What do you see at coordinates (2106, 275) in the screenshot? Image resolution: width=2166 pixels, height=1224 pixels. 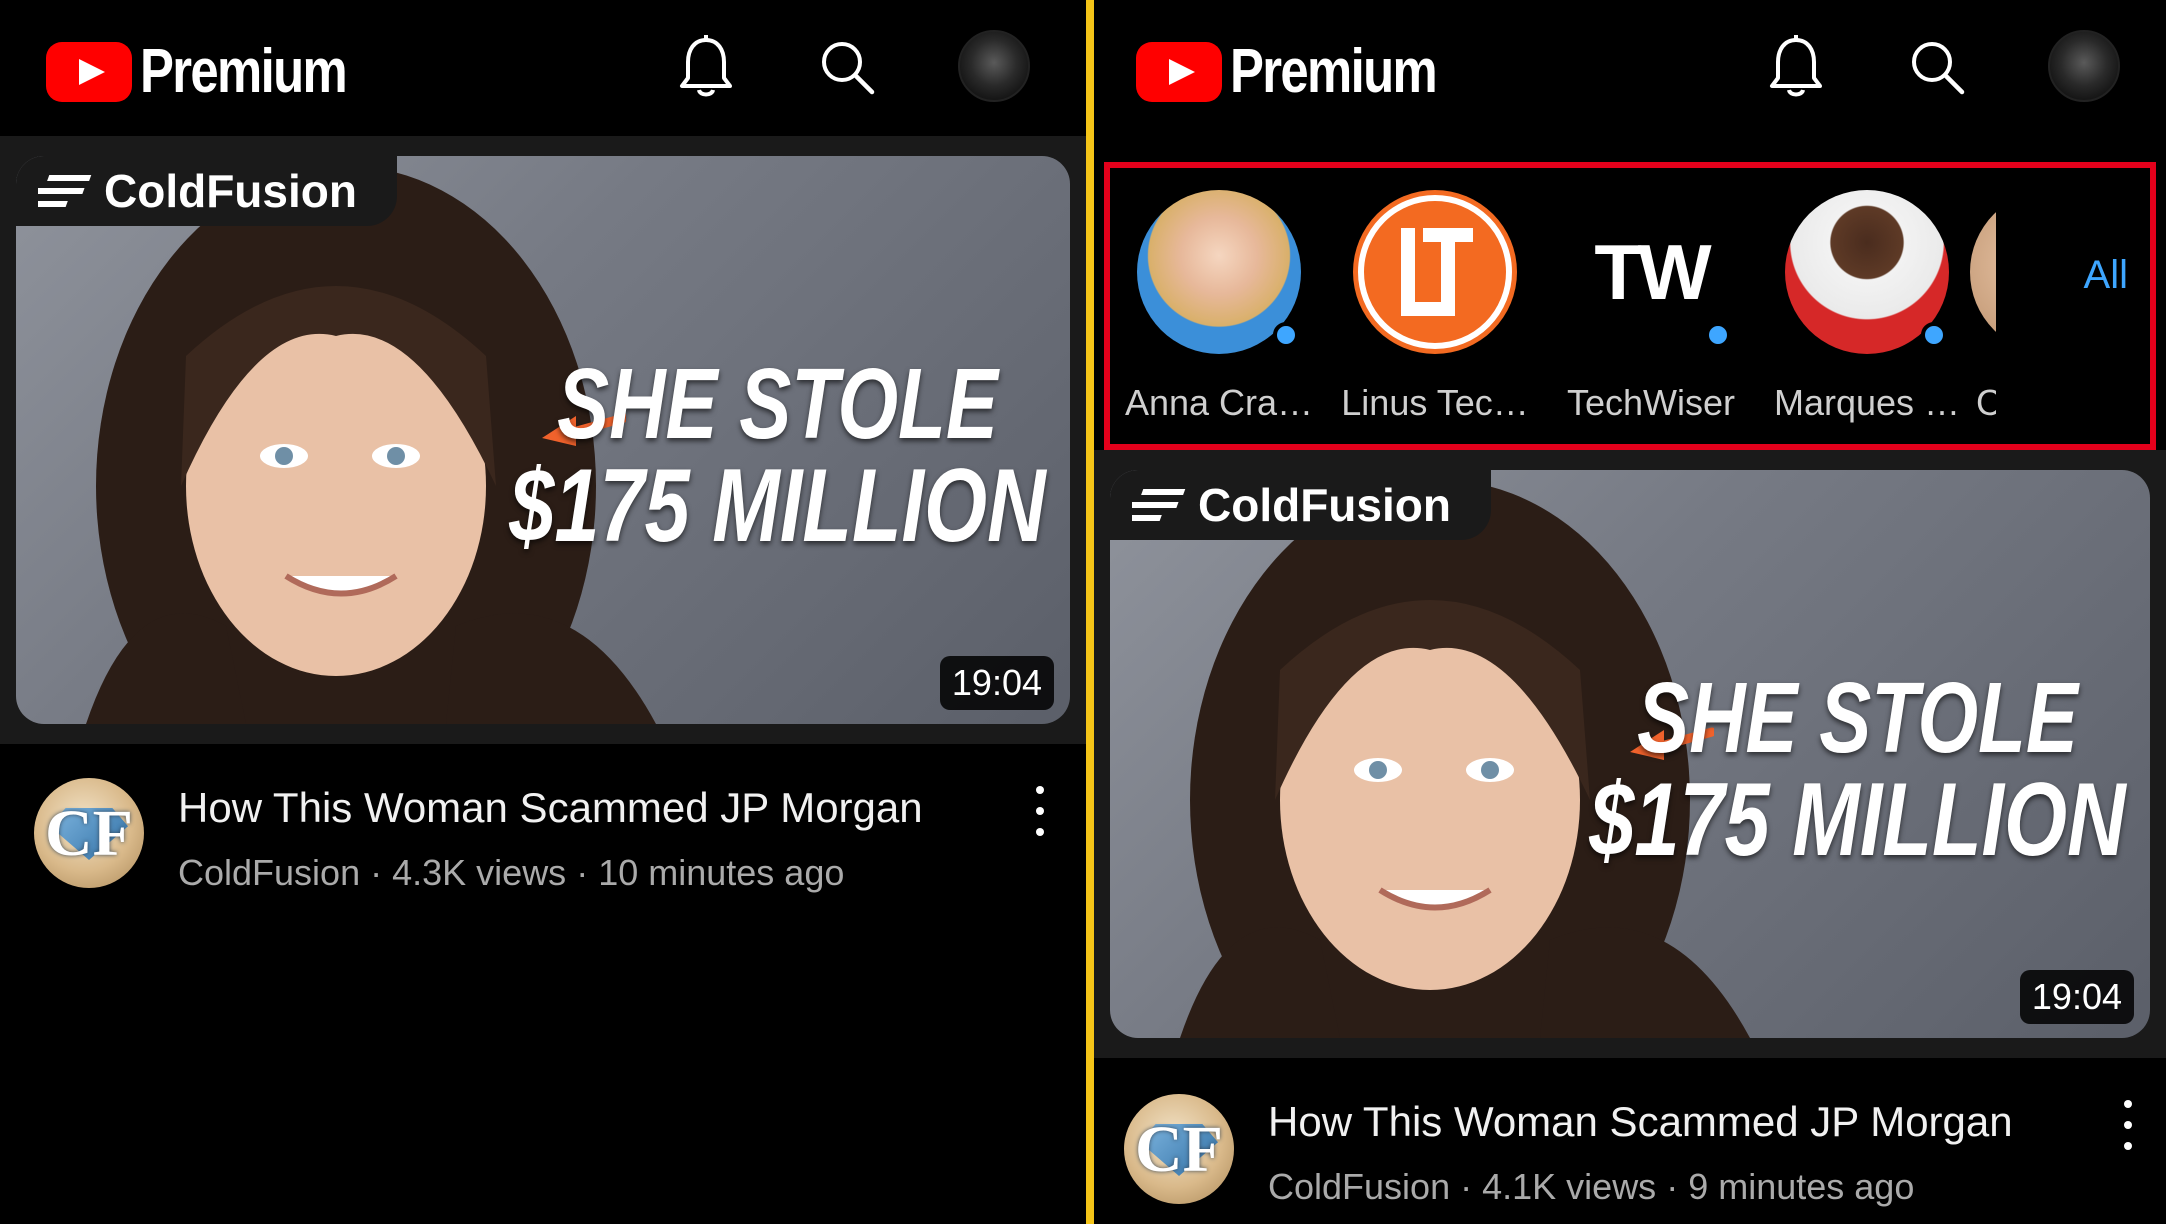 I see `all-subscriptions-button: All` at bounding box center [2106, 275].